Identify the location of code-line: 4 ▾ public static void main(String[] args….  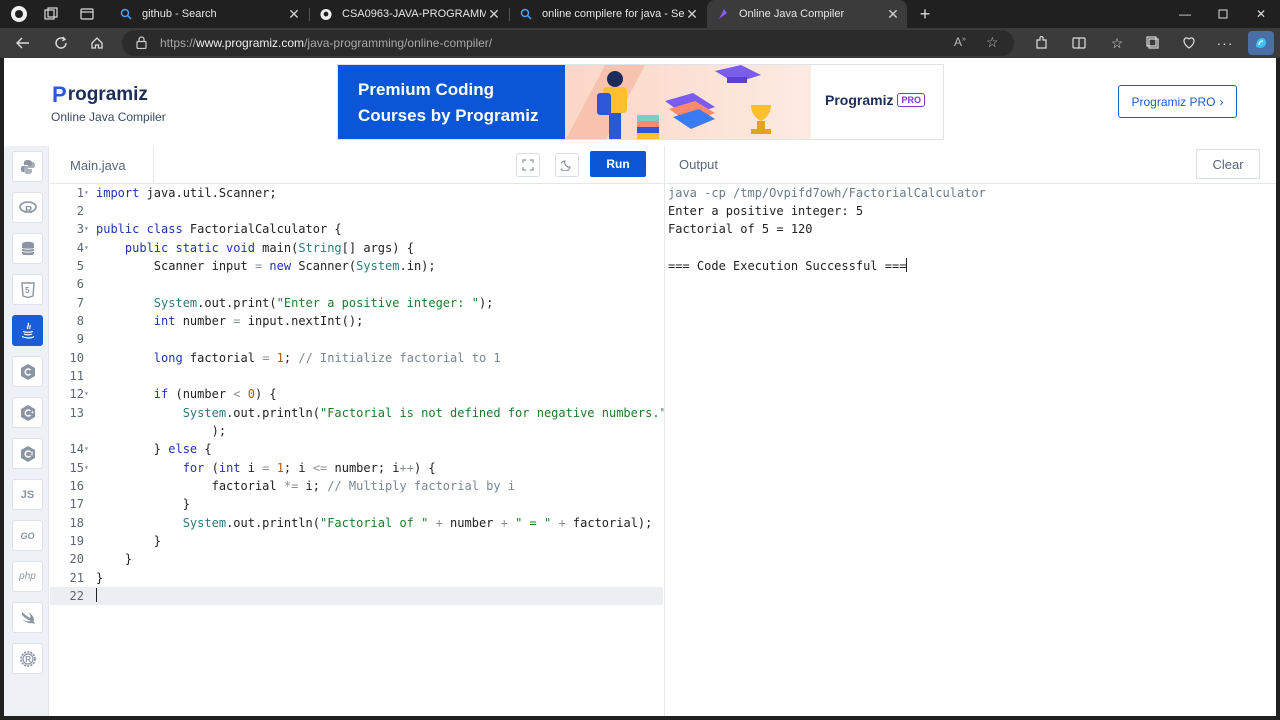
(245, 248).